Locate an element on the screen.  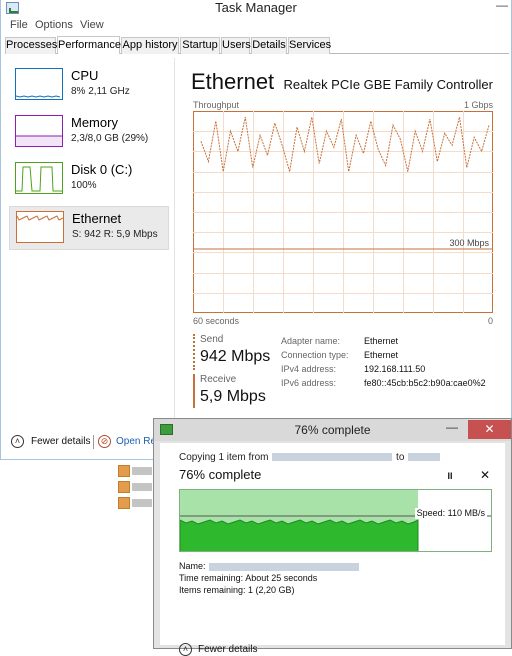
graph-mid-label: 300 Mbps is located at coordinates (469, 243).